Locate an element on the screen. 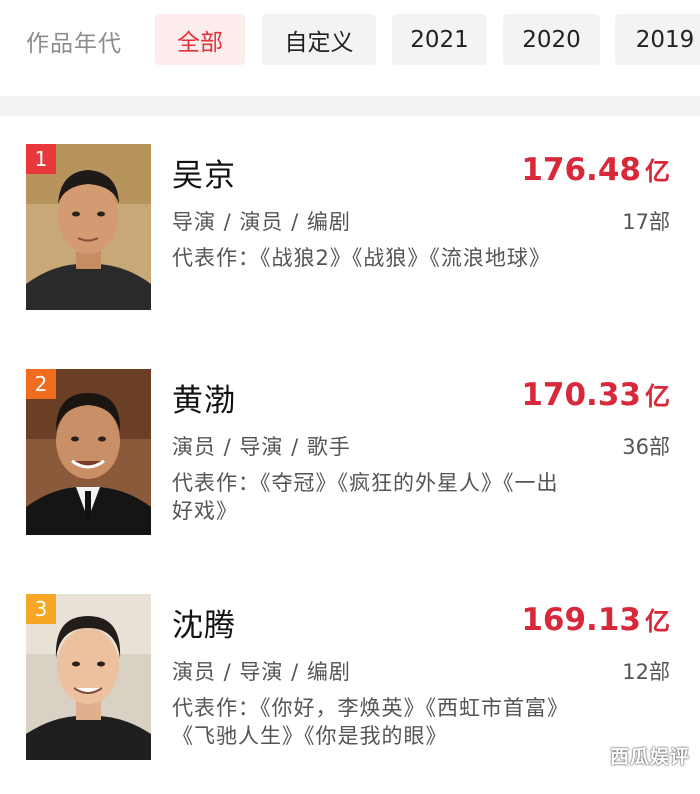  representative-works: 代表作：《战狼2》《战狼》《流浪地球》 is located at coordinates (361, 258).